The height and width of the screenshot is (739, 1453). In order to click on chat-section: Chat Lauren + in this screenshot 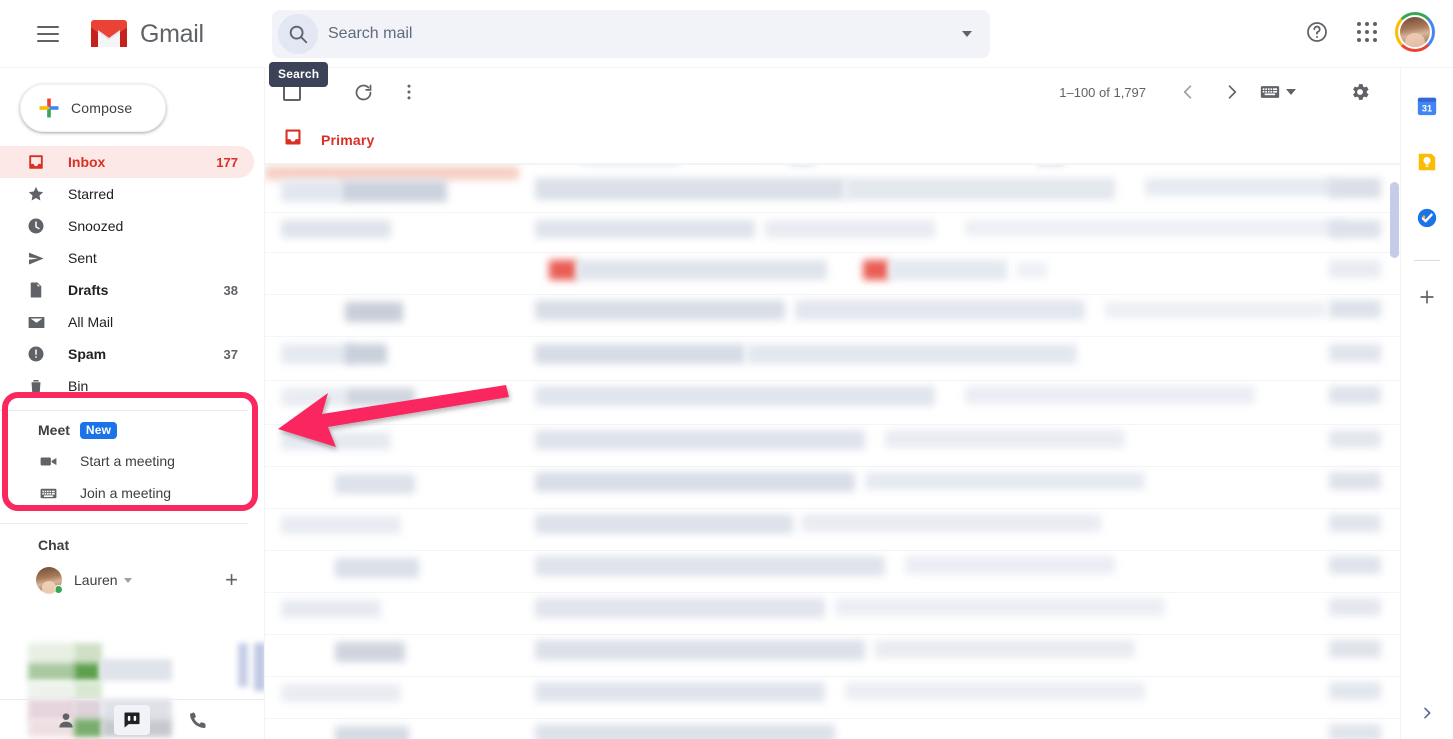, I will do `click(132, 565)`.